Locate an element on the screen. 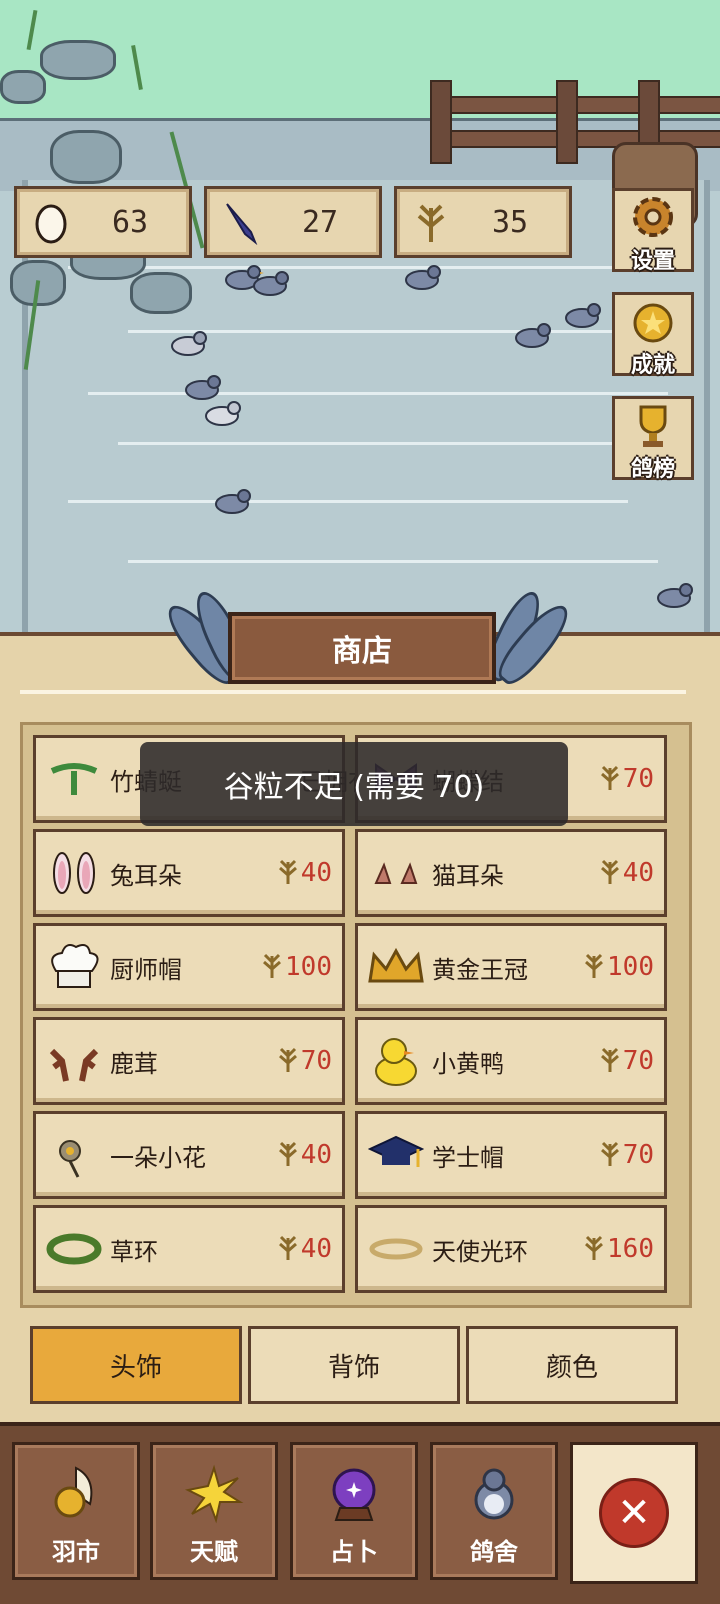 This screenshot has width=720, height=1604. close-icon: ✕ is located at coordinates (634, 1513).